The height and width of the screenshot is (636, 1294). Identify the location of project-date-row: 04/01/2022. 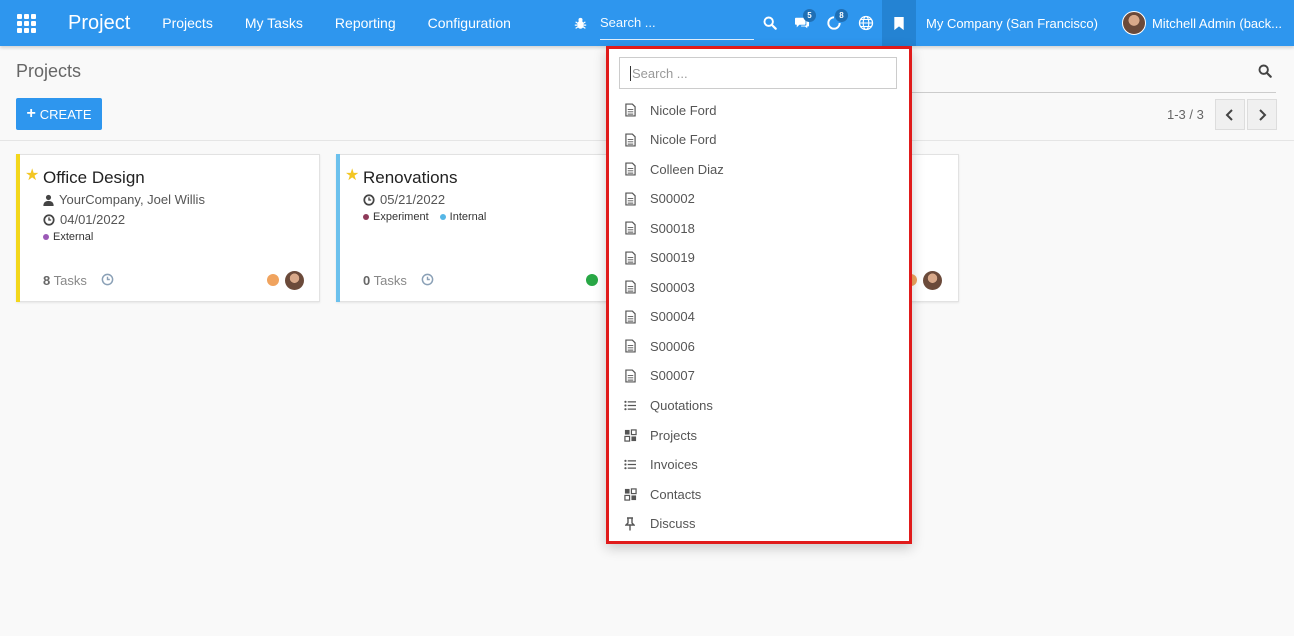
(84, 219).